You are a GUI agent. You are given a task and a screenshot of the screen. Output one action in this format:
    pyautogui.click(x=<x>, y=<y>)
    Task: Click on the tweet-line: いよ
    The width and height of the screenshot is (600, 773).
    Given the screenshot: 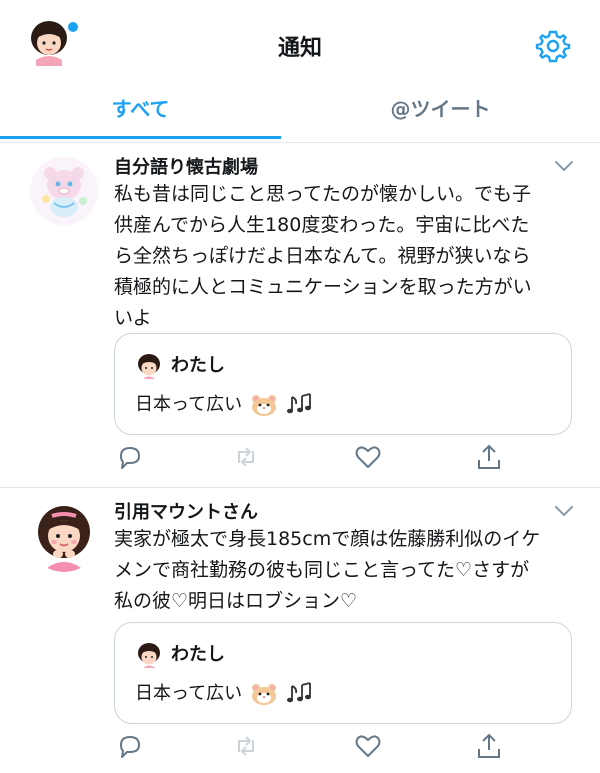 What is the action you would take?
    pyautogui.click(x=133, y=318)
    